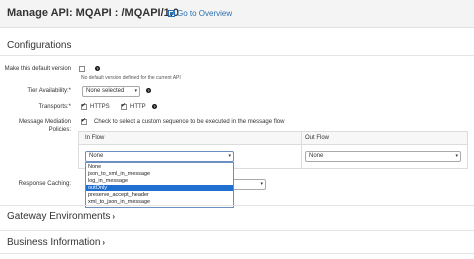  Describe the element at coordinates (82, 69) in the screenshot. I see `default-version-checkbox` at that location.